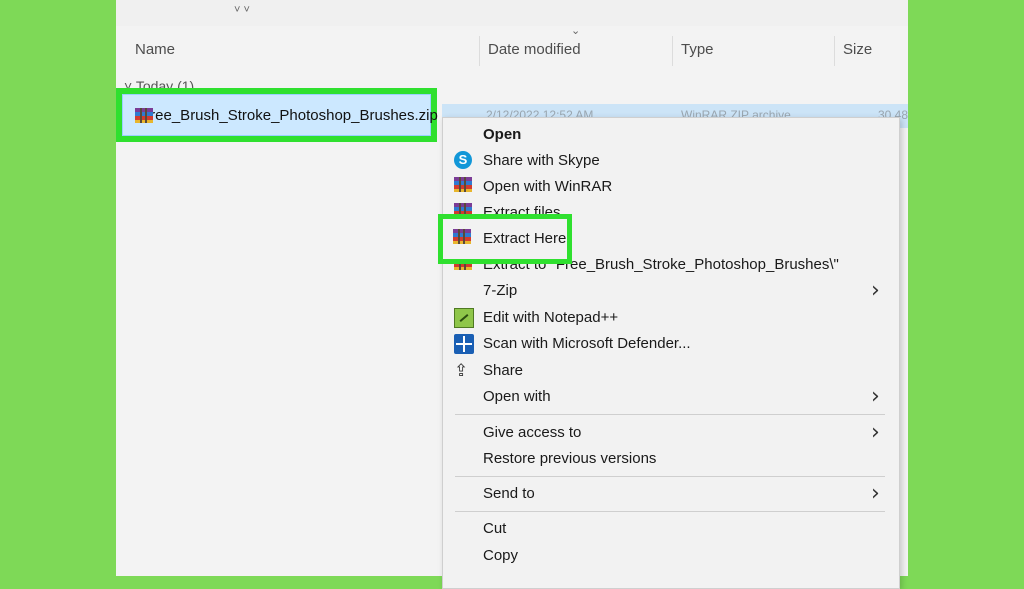  Describe the element at coordinates (461, 370) in the screenshot. I see `share-icon: ⇪` at that location.